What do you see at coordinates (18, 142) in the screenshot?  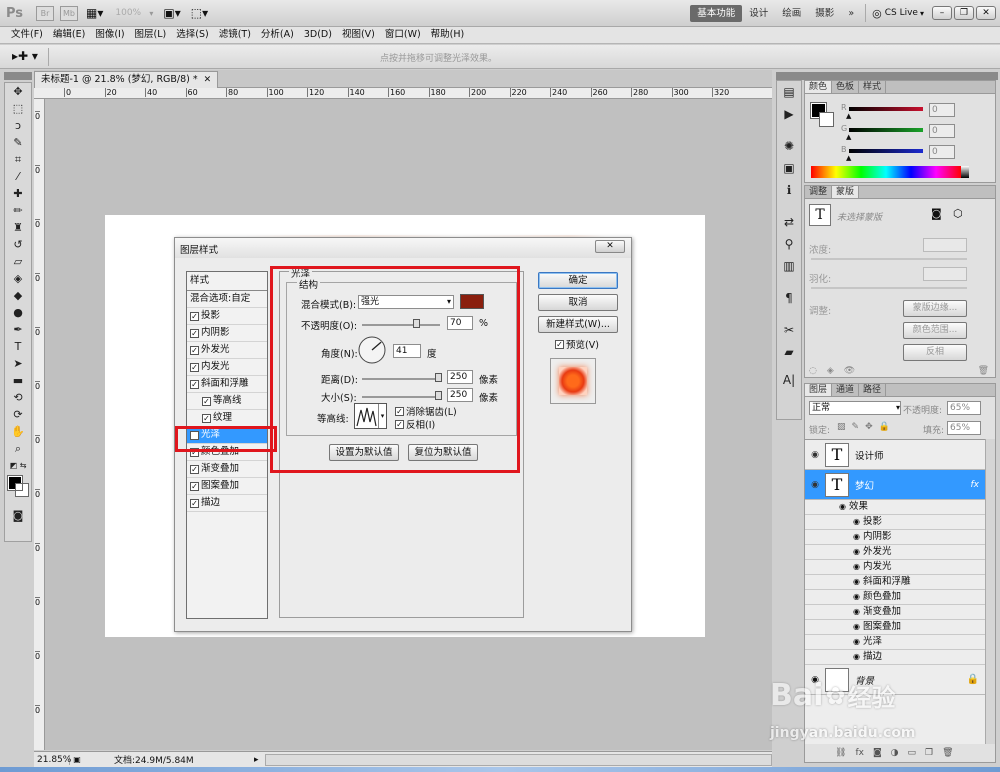 I see `quick-selection-tool-icon: ✎` at bounding box center [18, 142].